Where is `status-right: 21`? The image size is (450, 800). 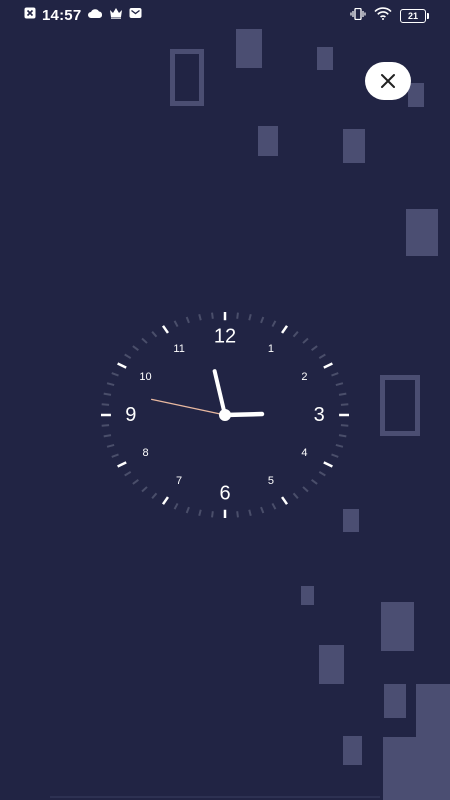
status-right: 21 is located at coordinates (389, 16).